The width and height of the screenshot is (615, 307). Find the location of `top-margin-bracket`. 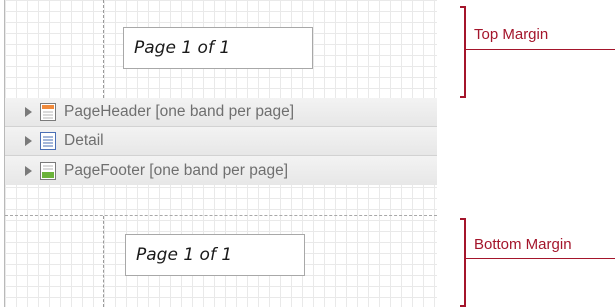

top-margin-bracket is located at coordinates (463, 52).